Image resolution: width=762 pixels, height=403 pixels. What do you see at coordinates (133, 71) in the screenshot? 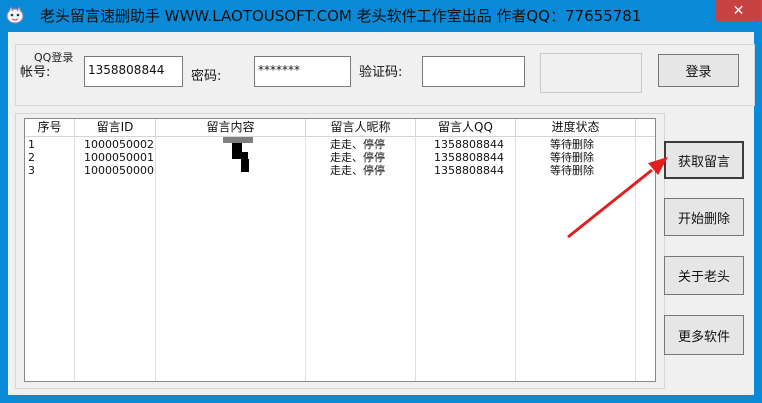
I see `account-field: 1358808844` at bounding box center [133, 71].